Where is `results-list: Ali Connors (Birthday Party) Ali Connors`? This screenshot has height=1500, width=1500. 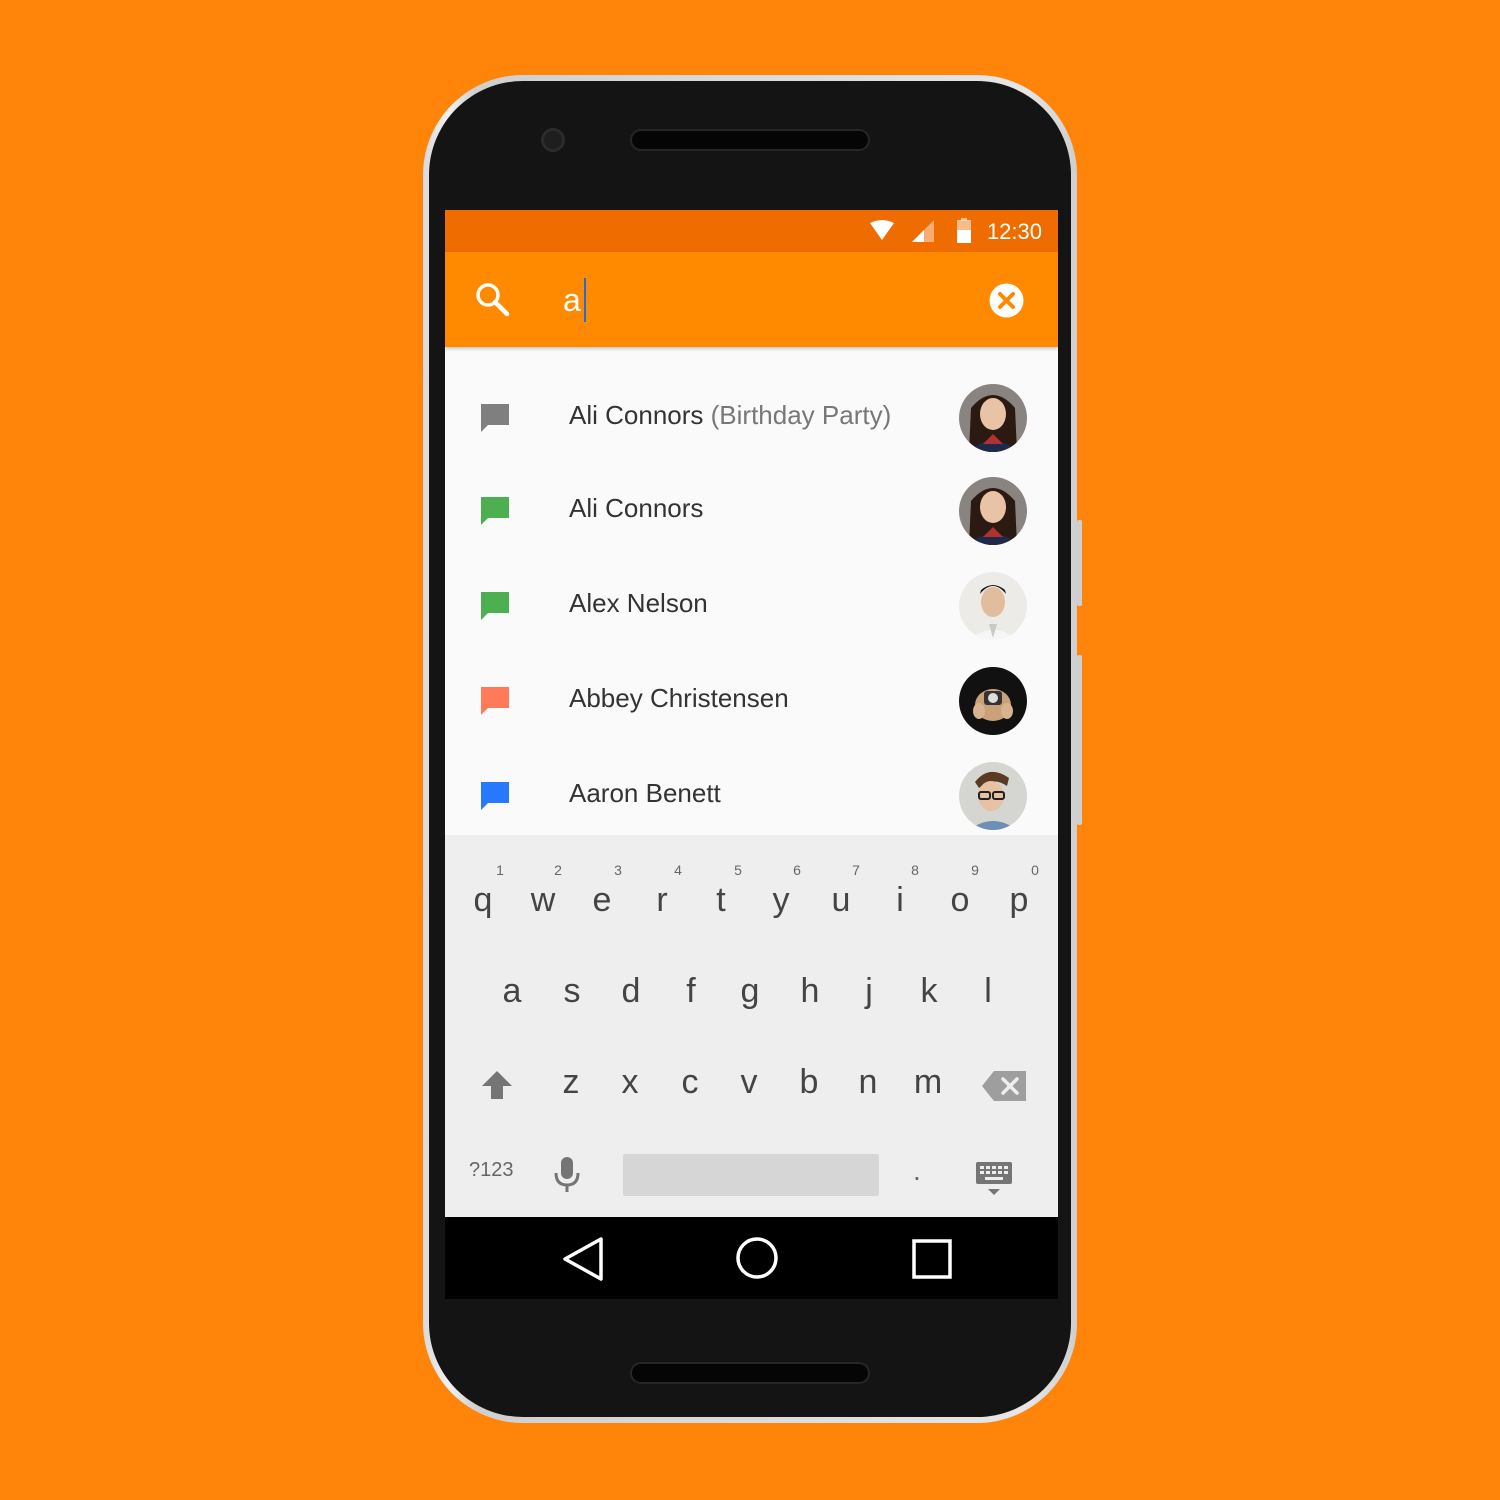 results-list: Ali Connors (Birthday Party) Ali Connors is located at coordinates (751, 591).